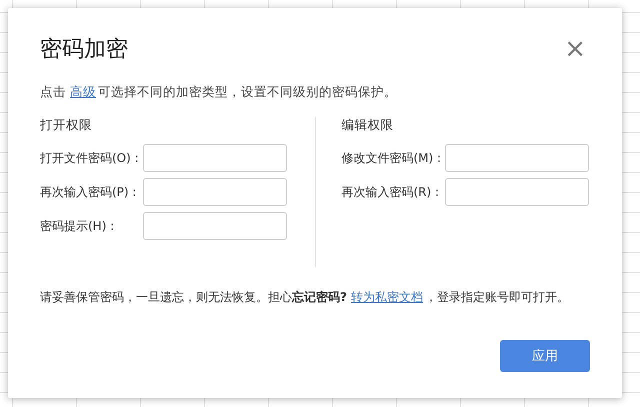  I want to click on dialog-title: 密码加密, so click(84, 50).